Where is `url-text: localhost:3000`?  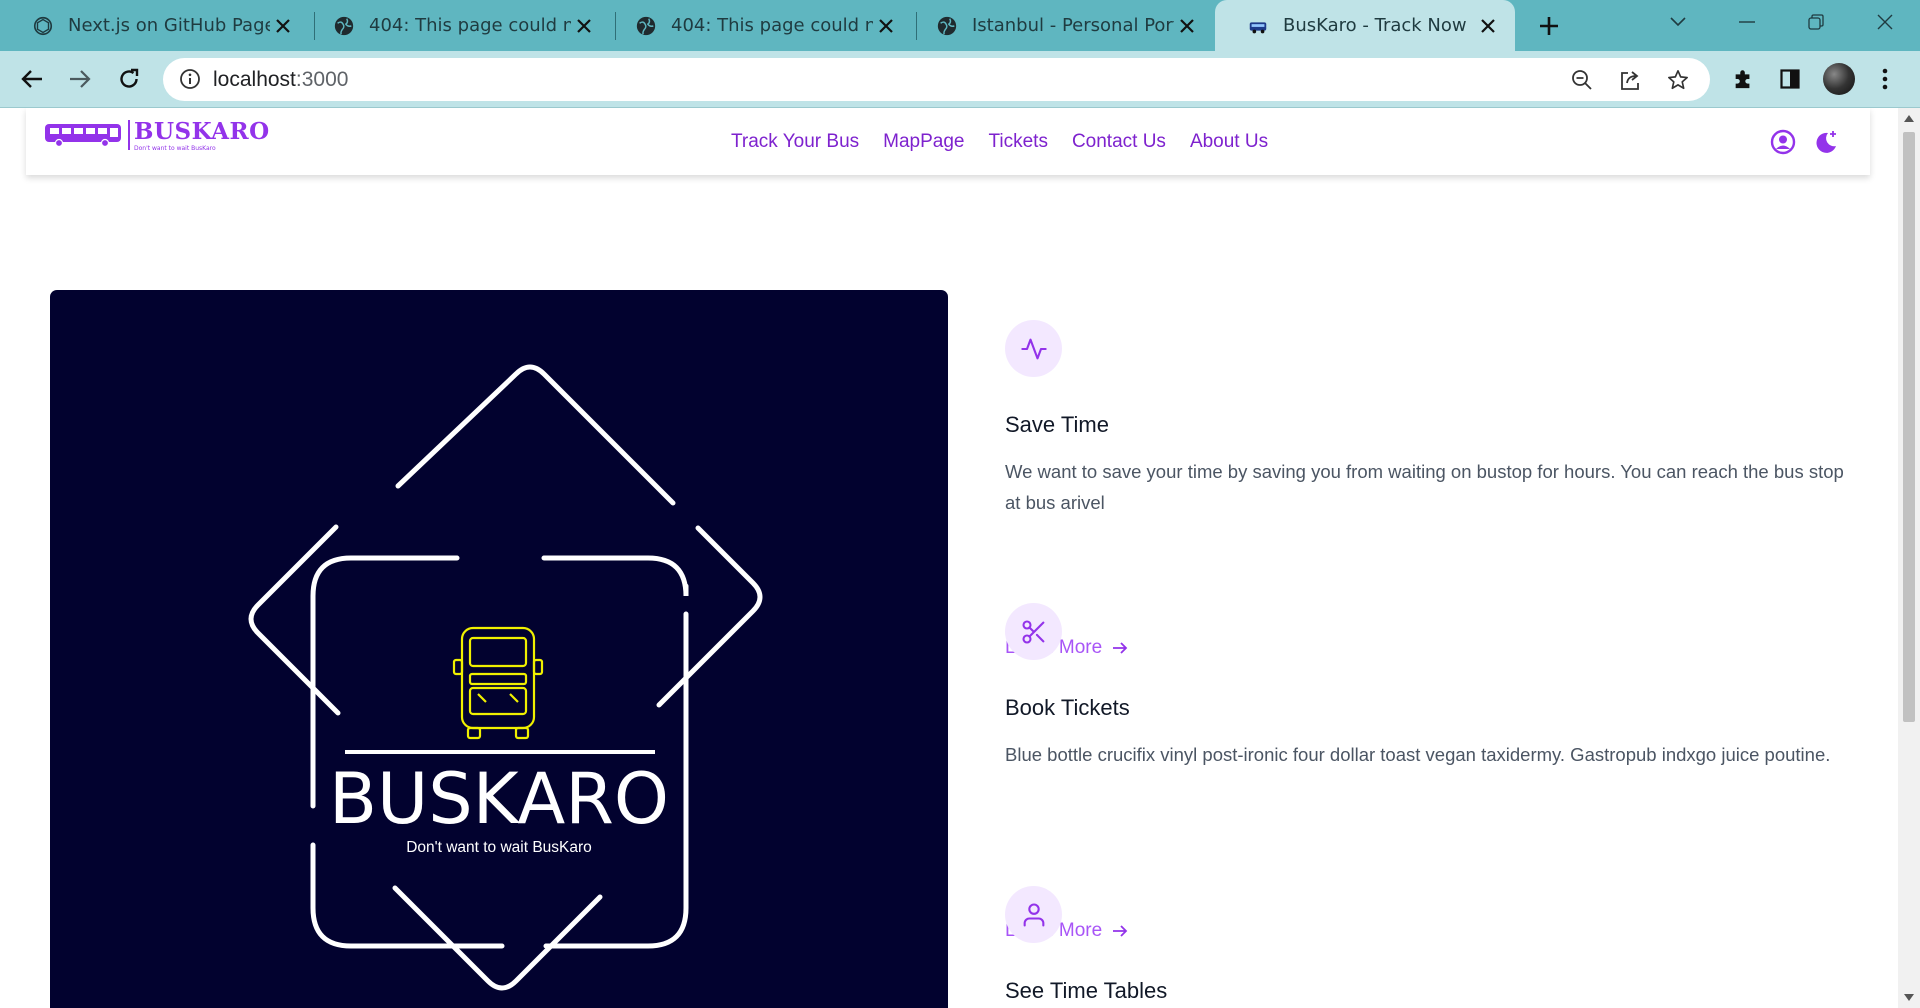 url-text: localhost:3000 is located at coordinates (280, 80).